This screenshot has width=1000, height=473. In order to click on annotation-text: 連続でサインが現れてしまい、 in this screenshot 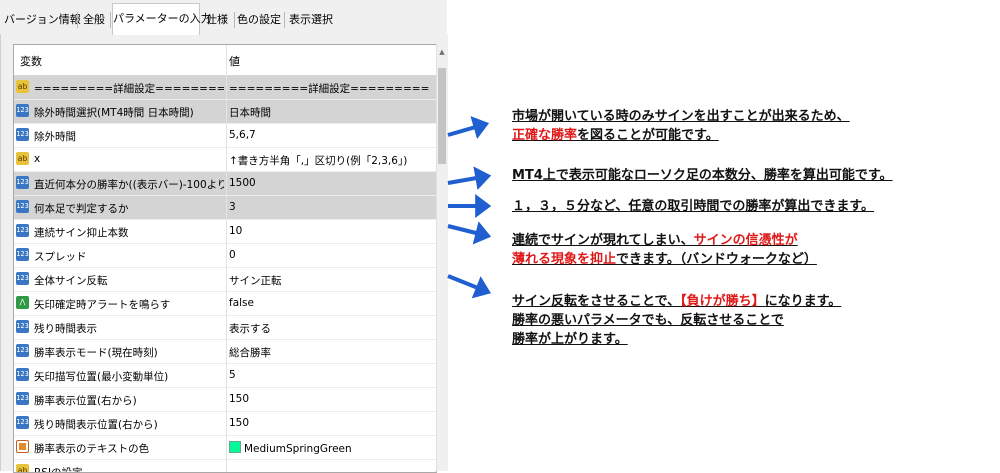, I will do `click(603, 240)`.